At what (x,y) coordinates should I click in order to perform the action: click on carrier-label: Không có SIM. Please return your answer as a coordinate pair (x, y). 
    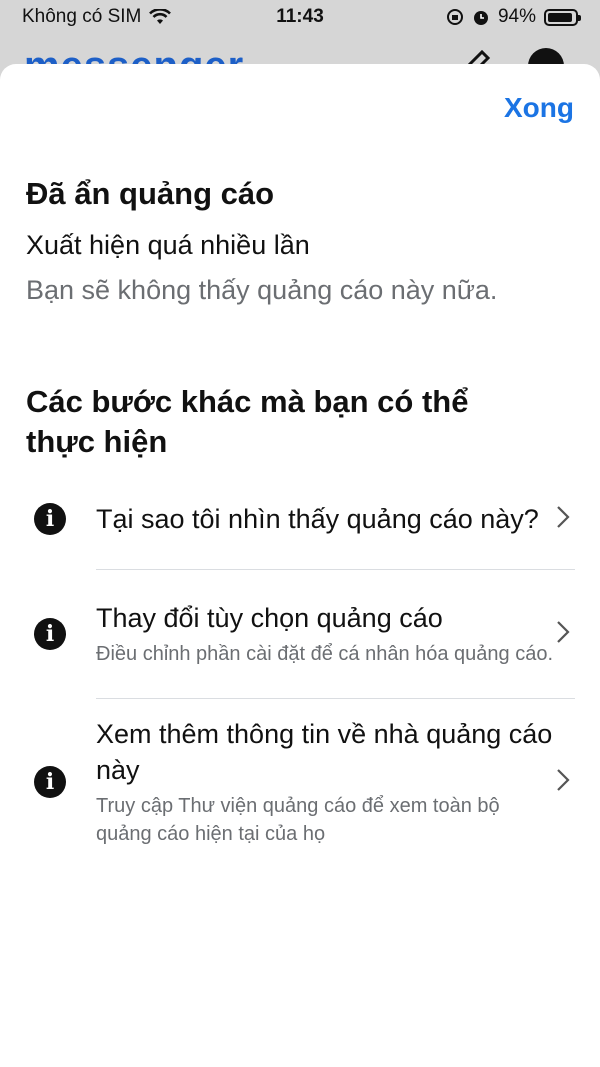
    Looking at the image, I should click on (82, 16).